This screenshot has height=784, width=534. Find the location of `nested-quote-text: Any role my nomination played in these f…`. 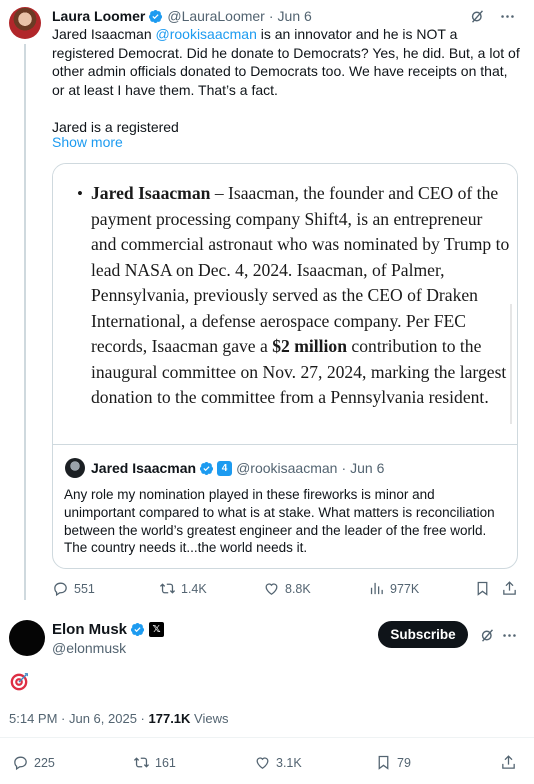

nested-quote-text: Any role my nomination played in these f… is located at coordinates (279, 521).